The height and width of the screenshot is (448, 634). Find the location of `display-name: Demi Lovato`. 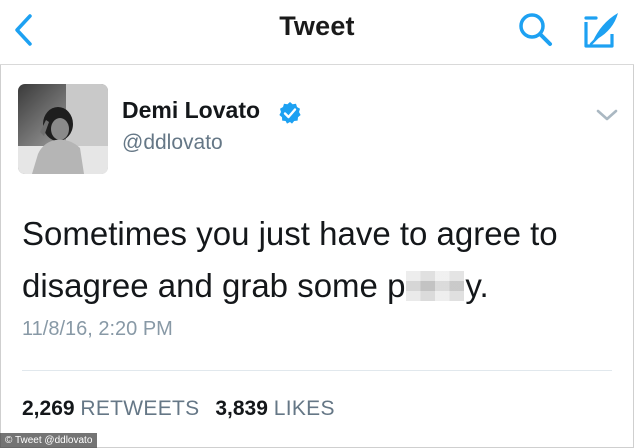

display-name: Demi Lovato is located at coordinates (191, 110).